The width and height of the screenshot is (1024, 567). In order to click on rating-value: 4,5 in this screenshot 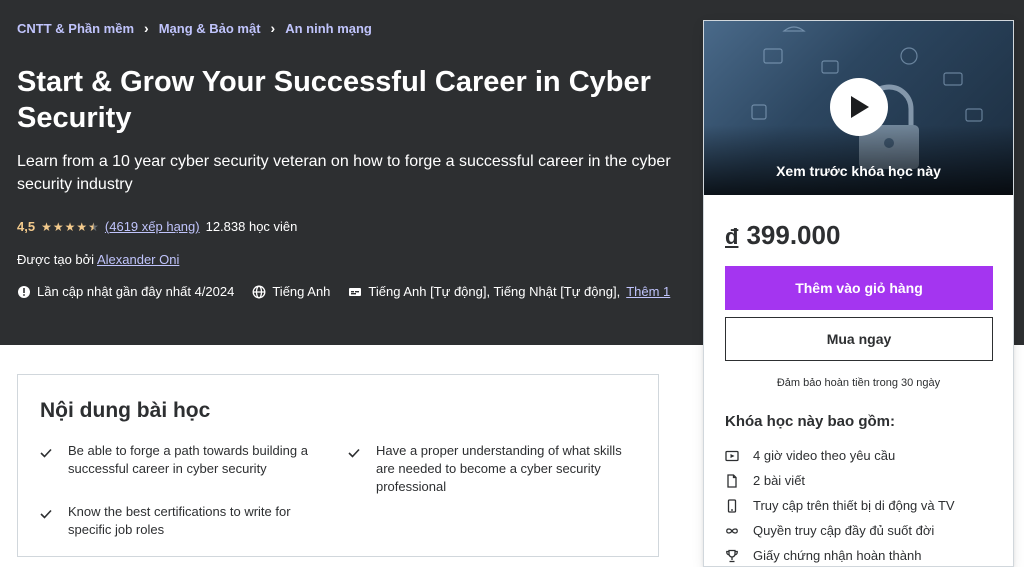, I will do `click(26, 226)`.